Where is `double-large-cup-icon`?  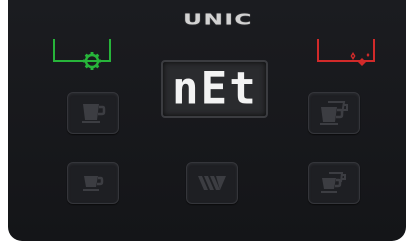
double-large-cup-icon is located at coordinates (334, 113).